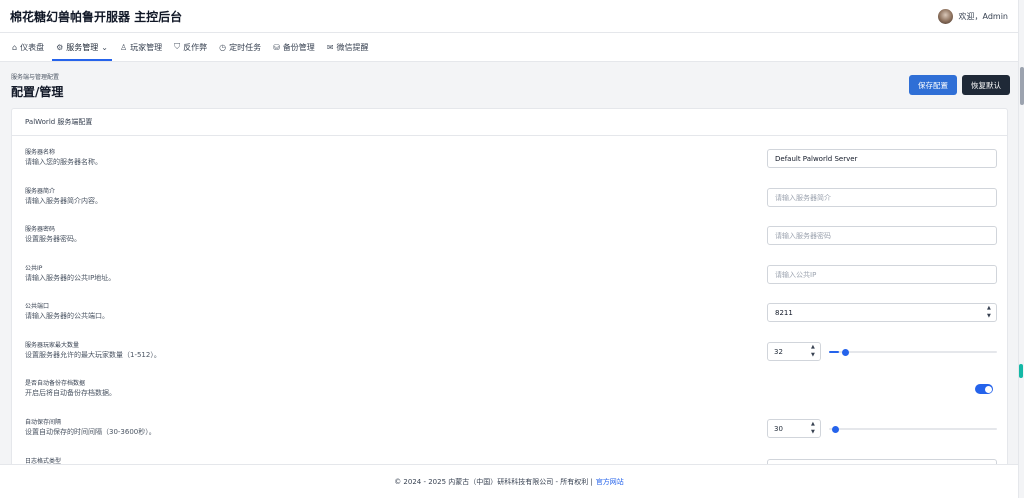  I want to click on toggle-knob, so click(988, 389).